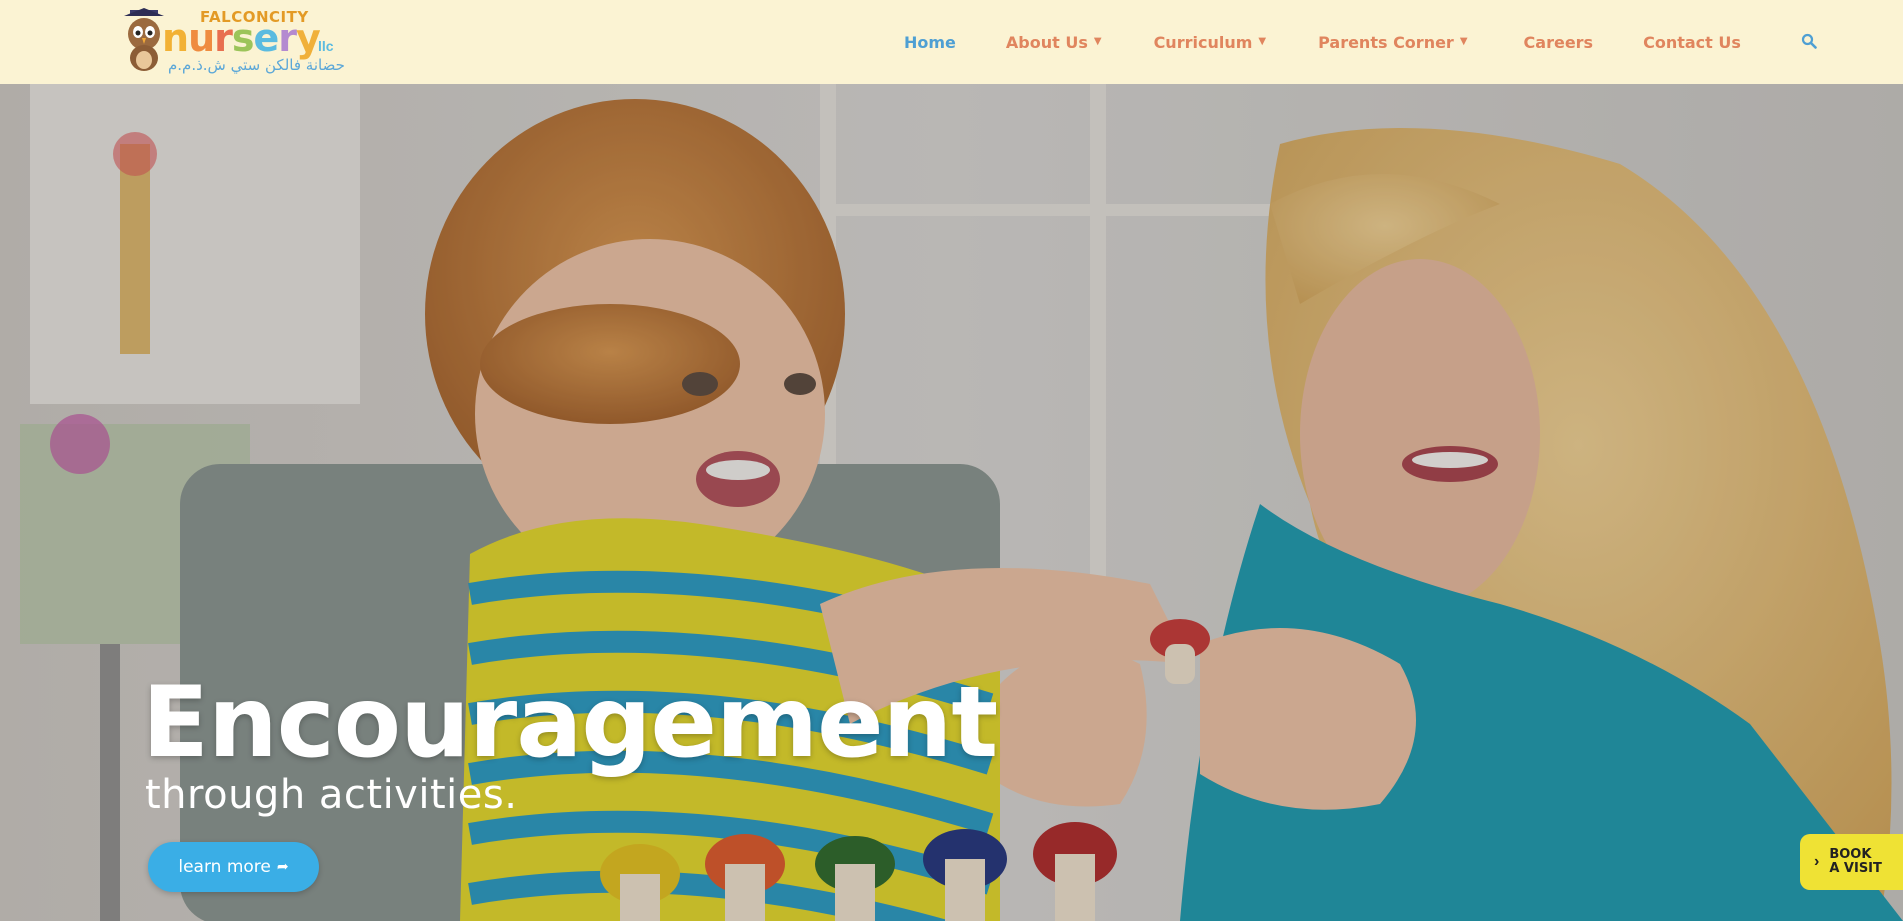 Image resolution: width=1903 pixels, height=921 pixels. Describe the element at coordinates (1810, 42) in the screenshot. I see `search-icon` at that location.